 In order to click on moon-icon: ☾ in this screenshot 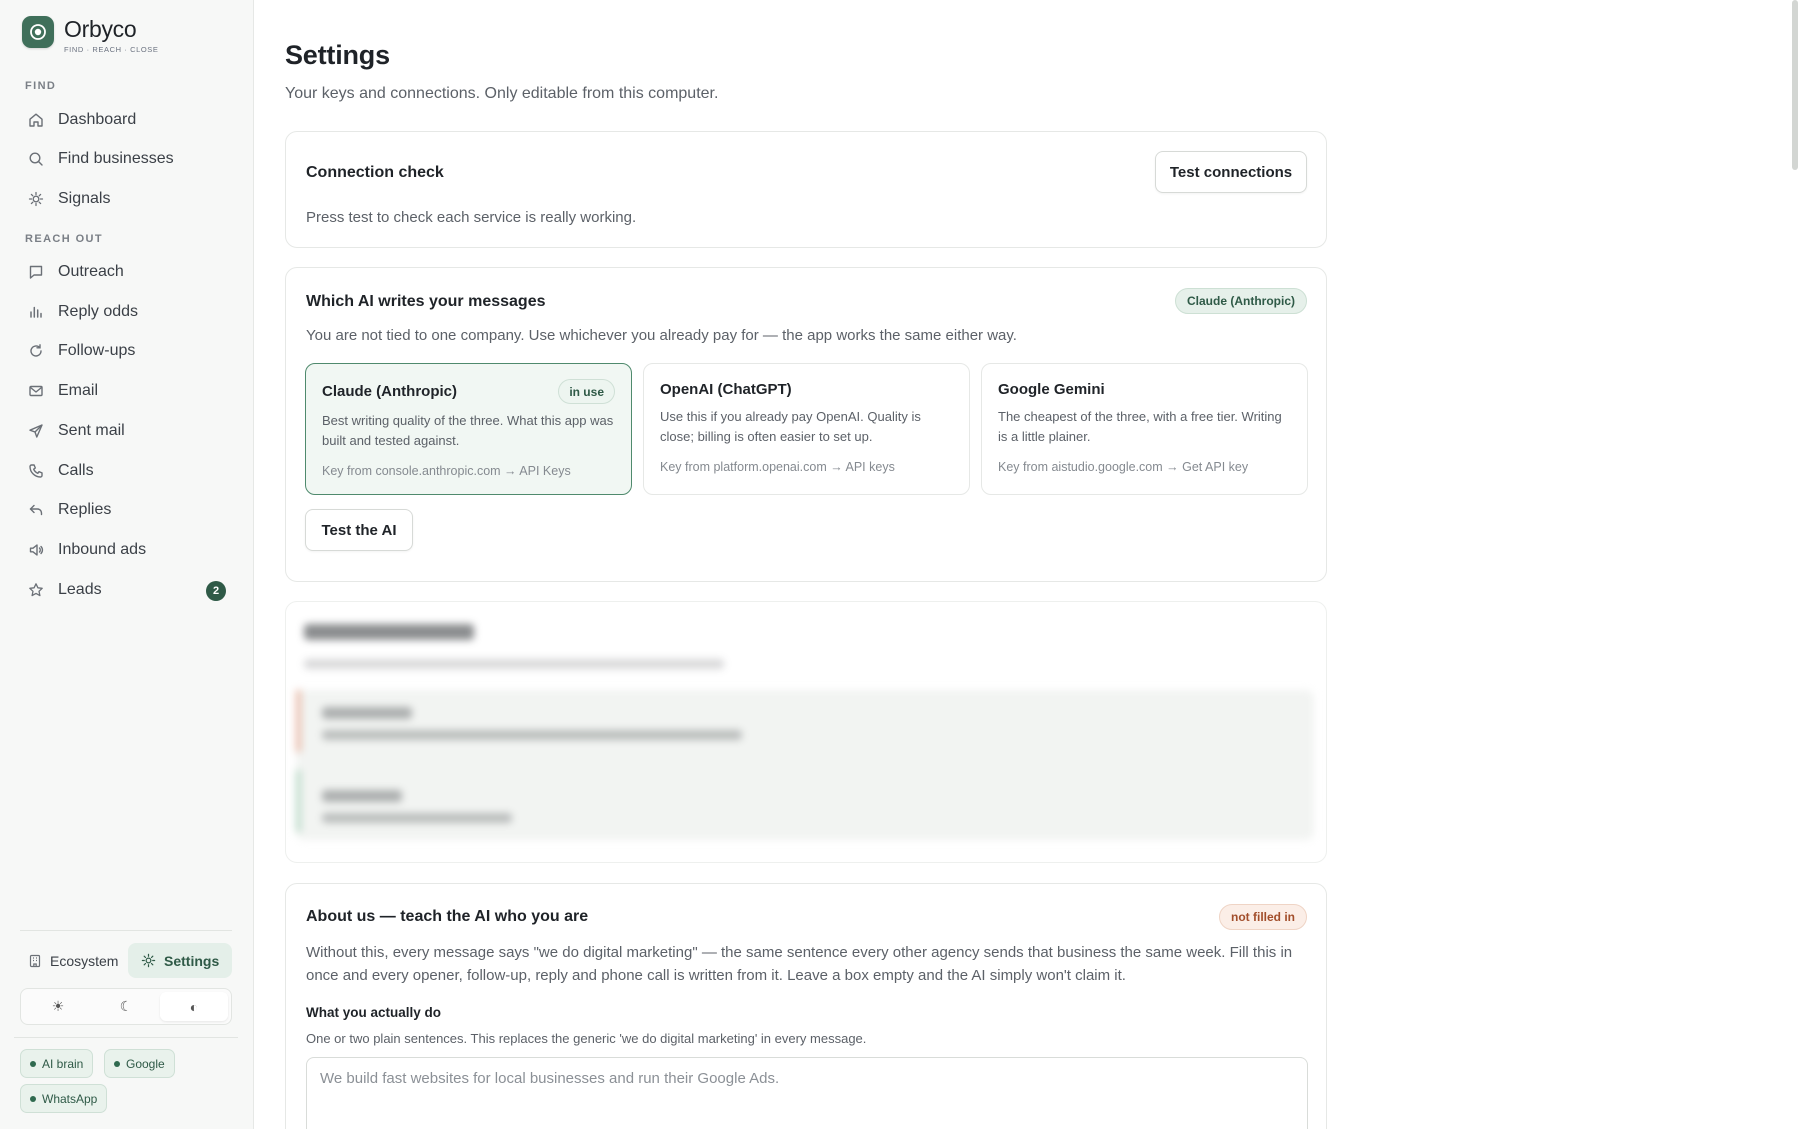, I will do `click(126, 1006)`.